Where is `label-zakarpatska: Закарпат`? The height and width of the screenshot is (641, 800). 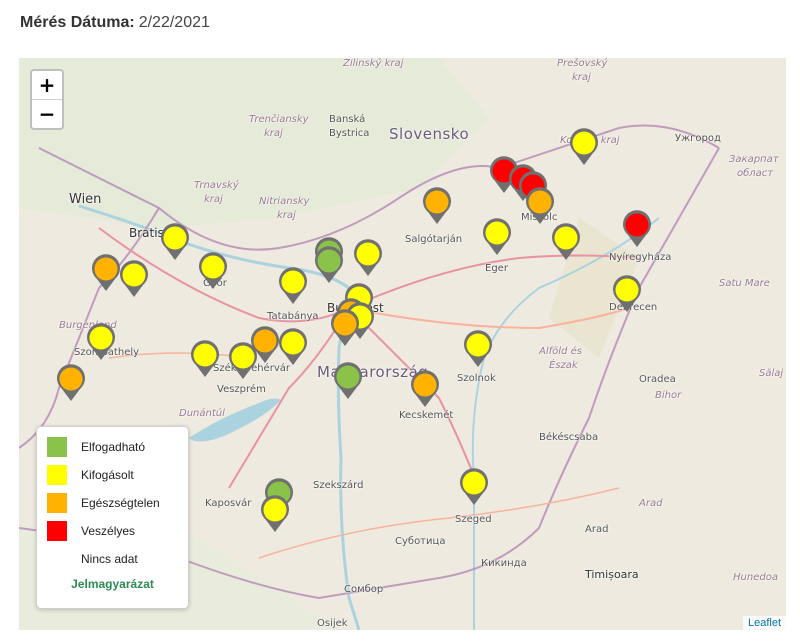 label-zakarpatska: Закарпат is located at coordinates (754, 159).